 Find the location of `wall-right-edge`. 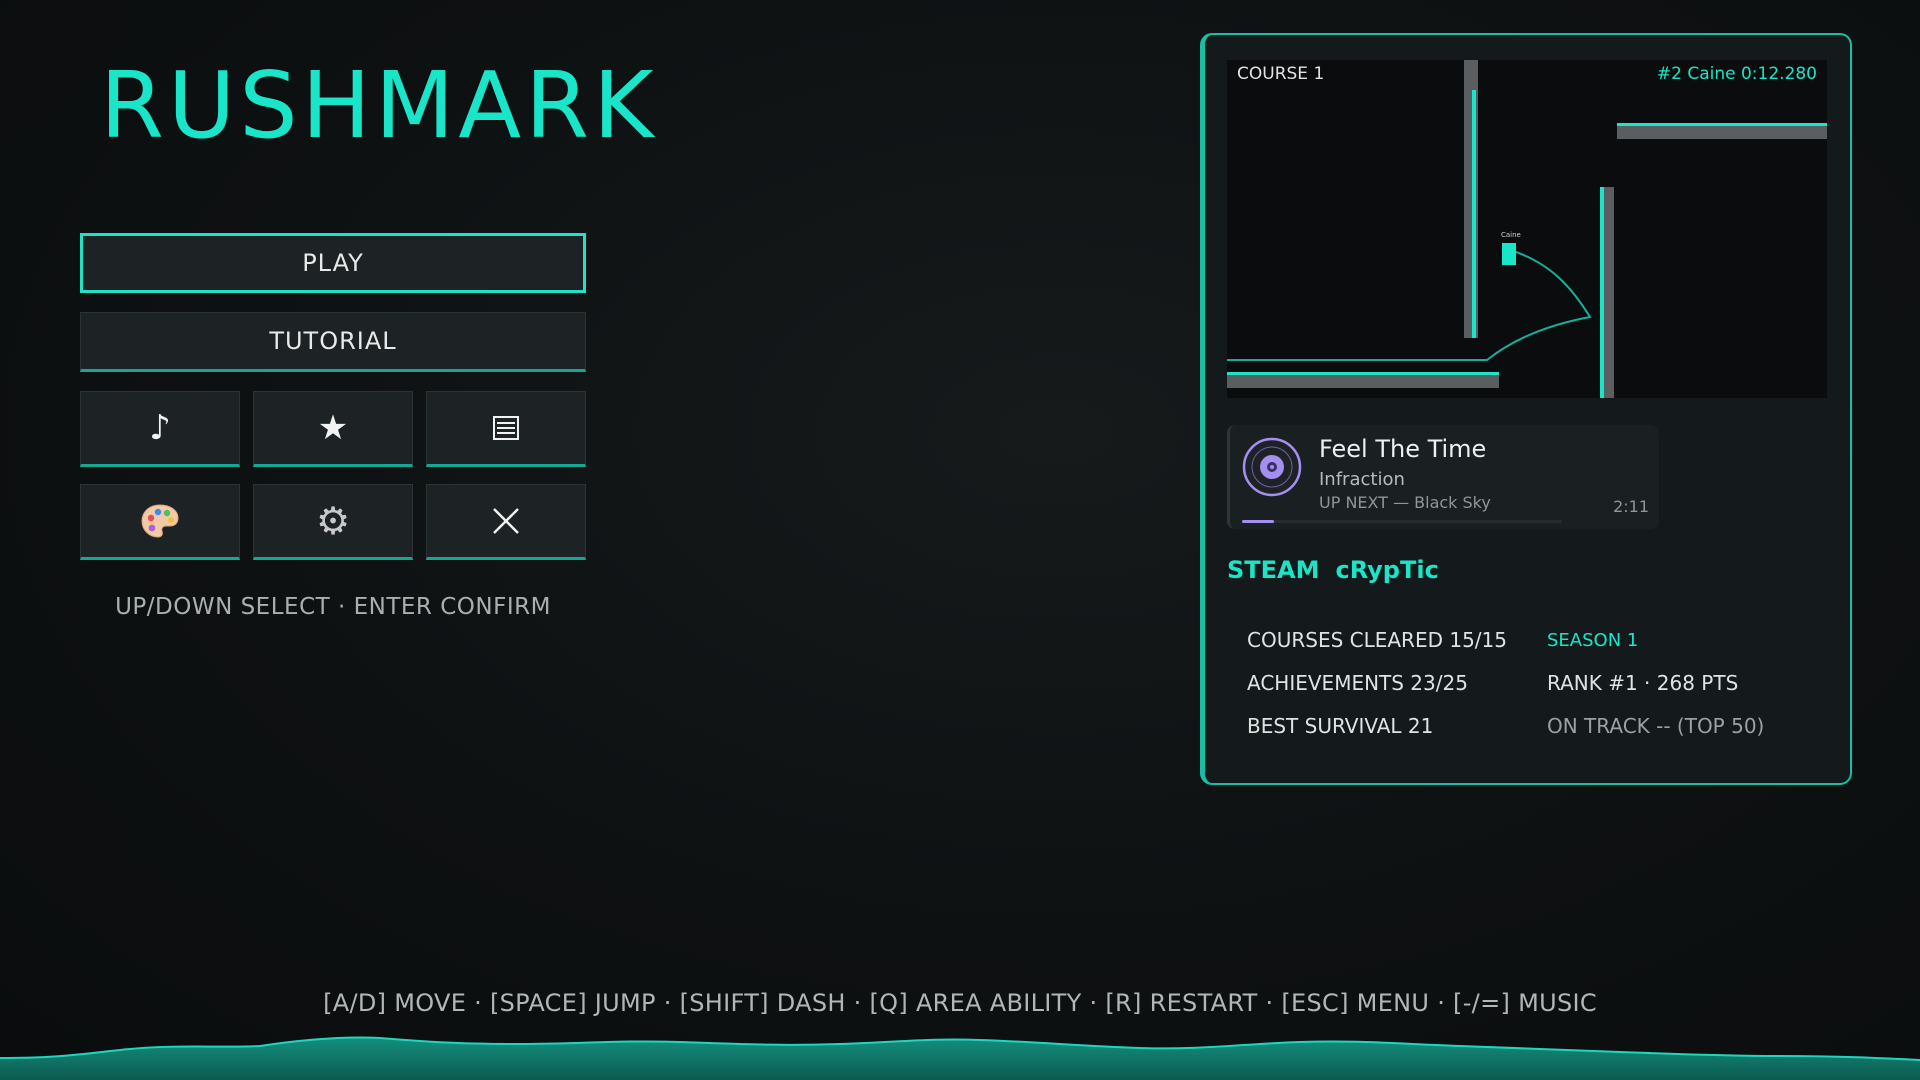

wall-right-edge is located at coordinates (1602, 292).